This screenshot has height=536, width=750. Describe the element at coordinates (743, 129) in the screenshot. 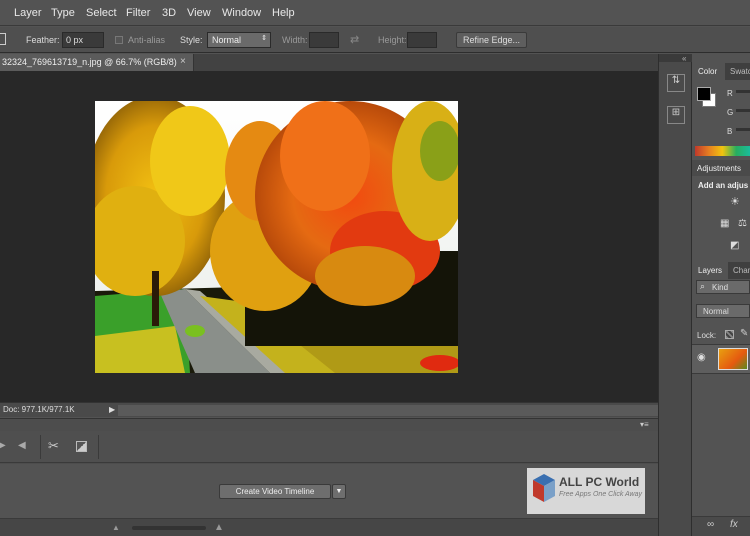

I see `slider-b` at that location.